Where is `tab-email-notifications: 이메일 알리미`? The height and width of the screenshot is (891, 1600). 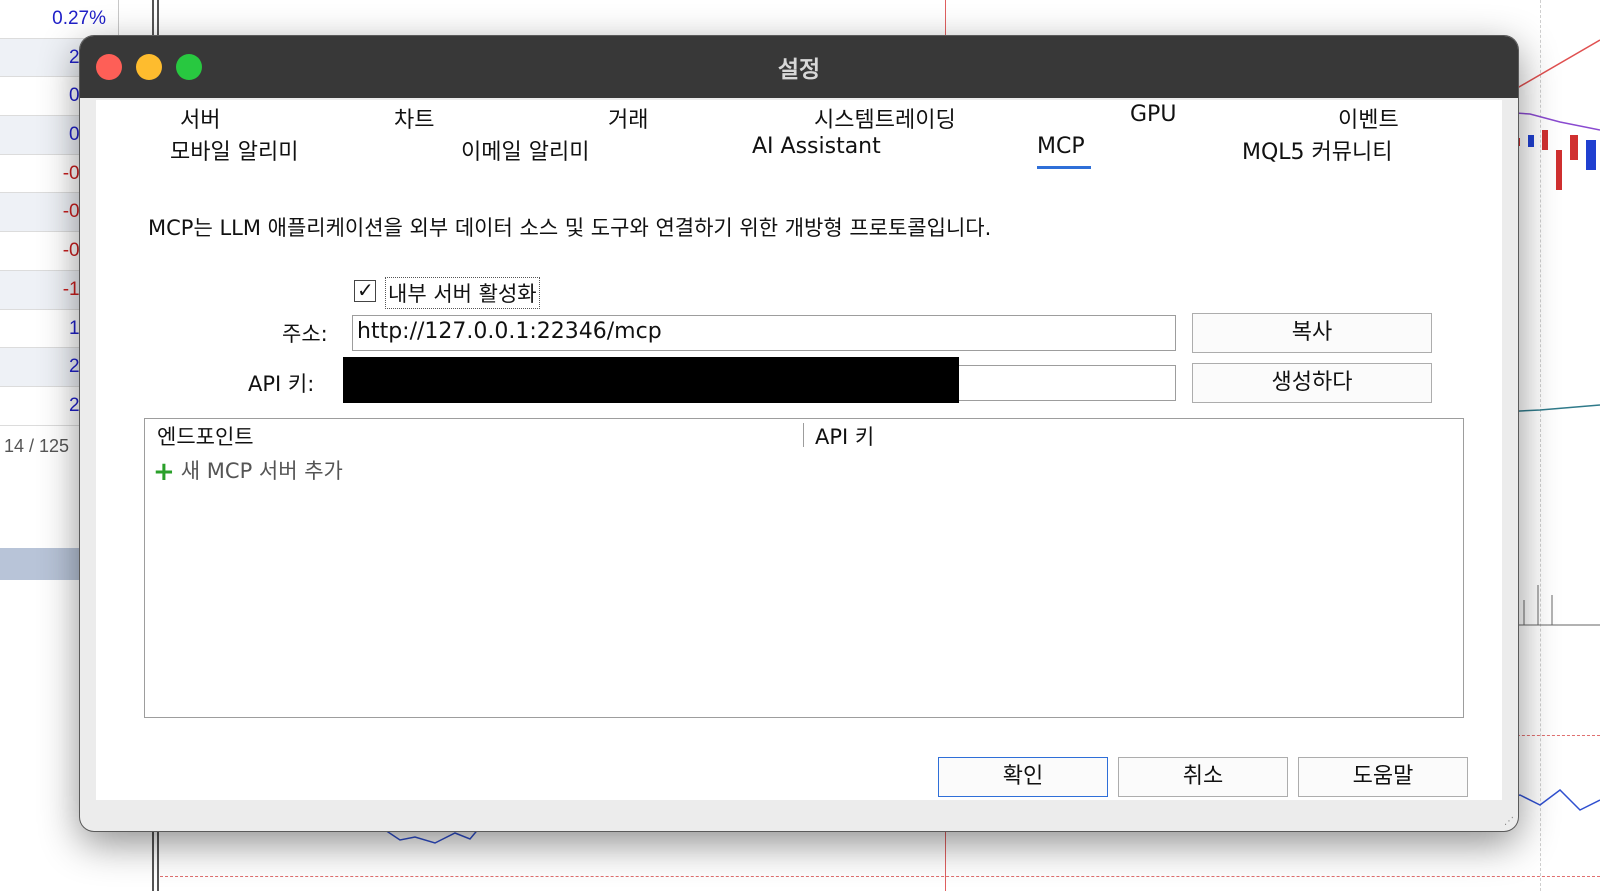 tab-email-notifications: 이메일 알리미 is located at coordinates (525, 150).